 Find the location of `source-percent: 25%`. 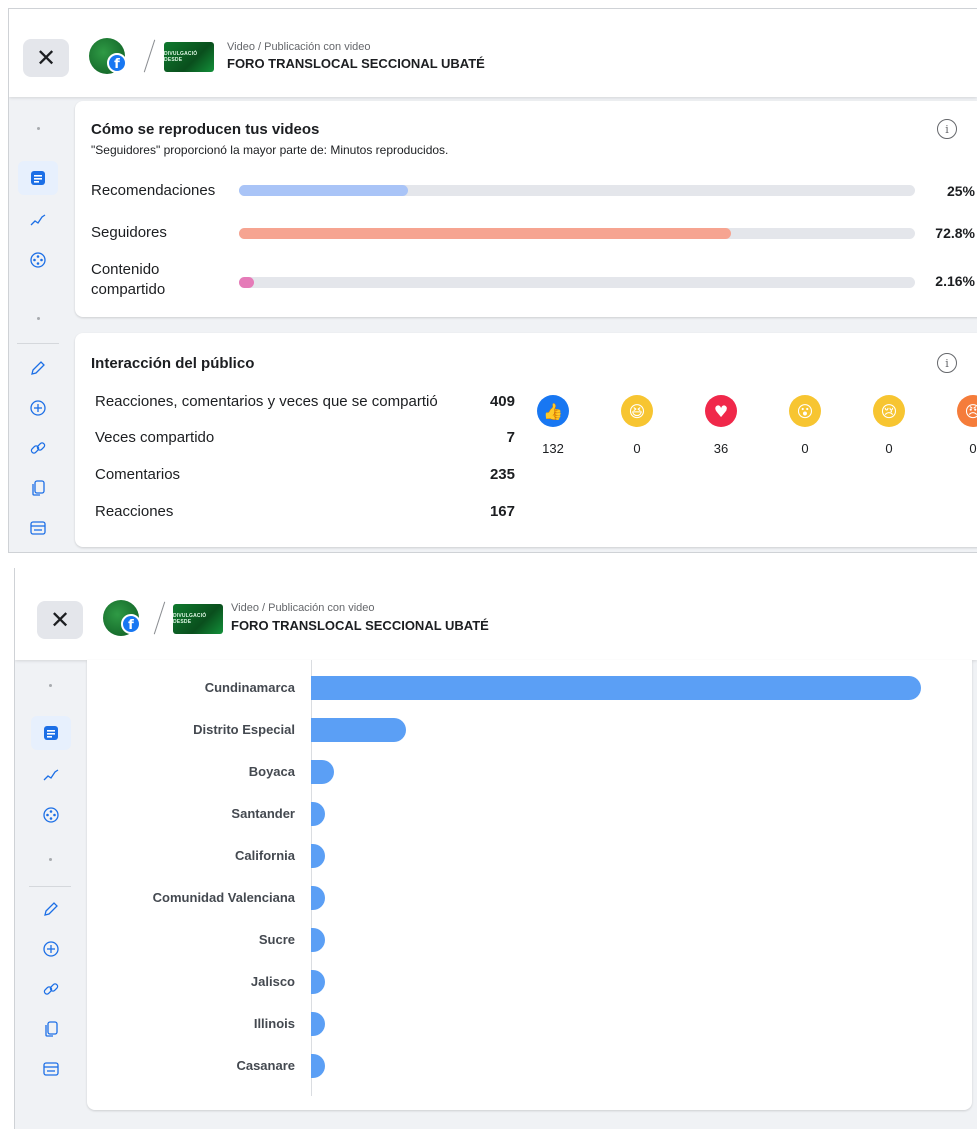

source-percent: 25% is located at coordinates (960, 191).